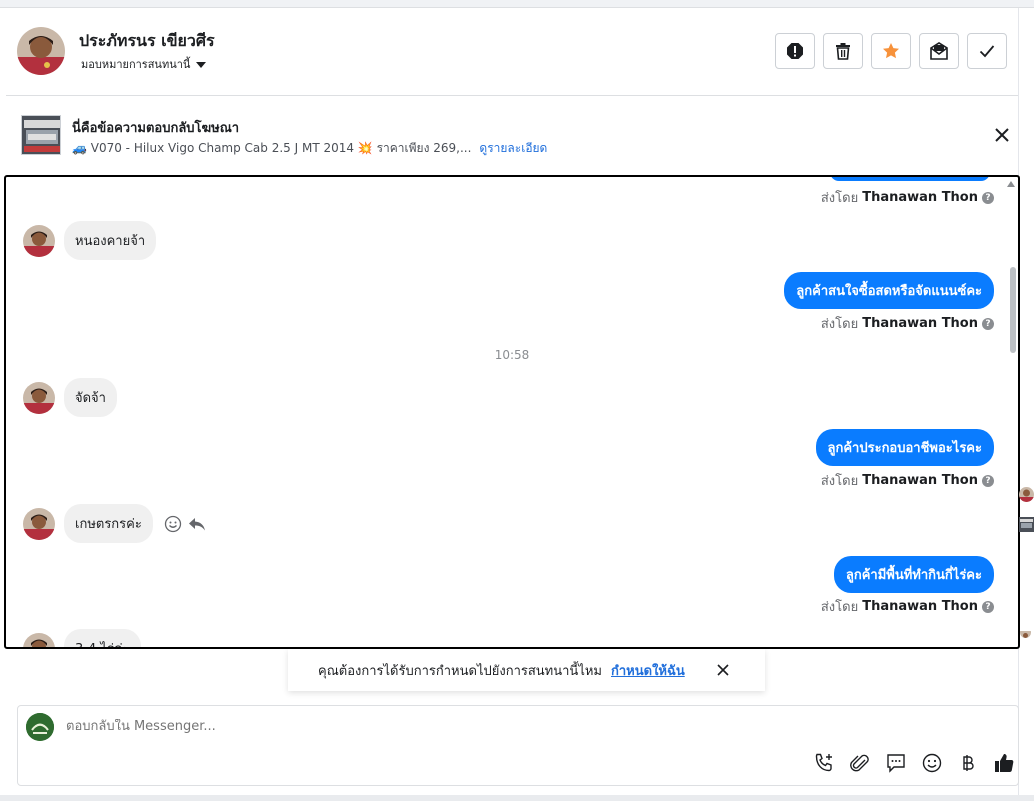 The width and height of the screenshot is (1034, 801). I want to click on assign-dropdown: มอบหมายการสนทนานี้, so click(144, 64).